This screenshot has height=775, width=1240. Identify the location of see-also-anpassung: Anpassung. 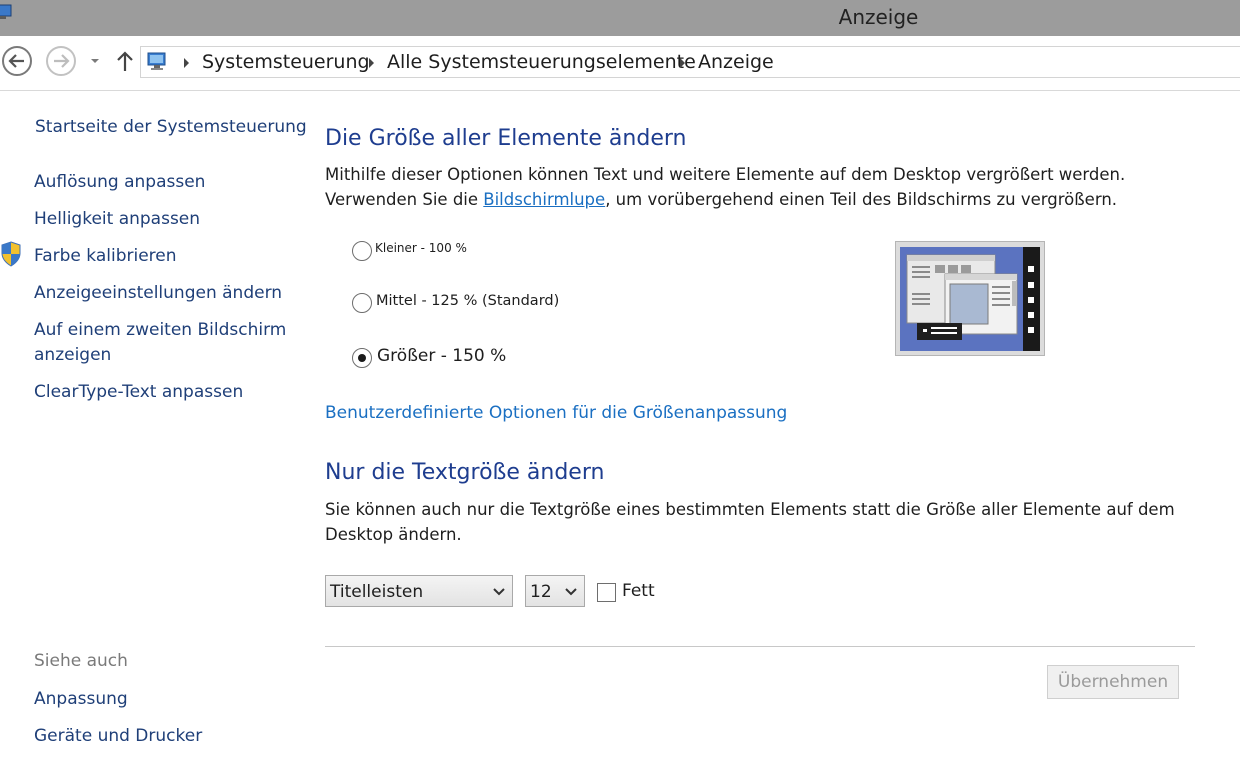
(81, 699).